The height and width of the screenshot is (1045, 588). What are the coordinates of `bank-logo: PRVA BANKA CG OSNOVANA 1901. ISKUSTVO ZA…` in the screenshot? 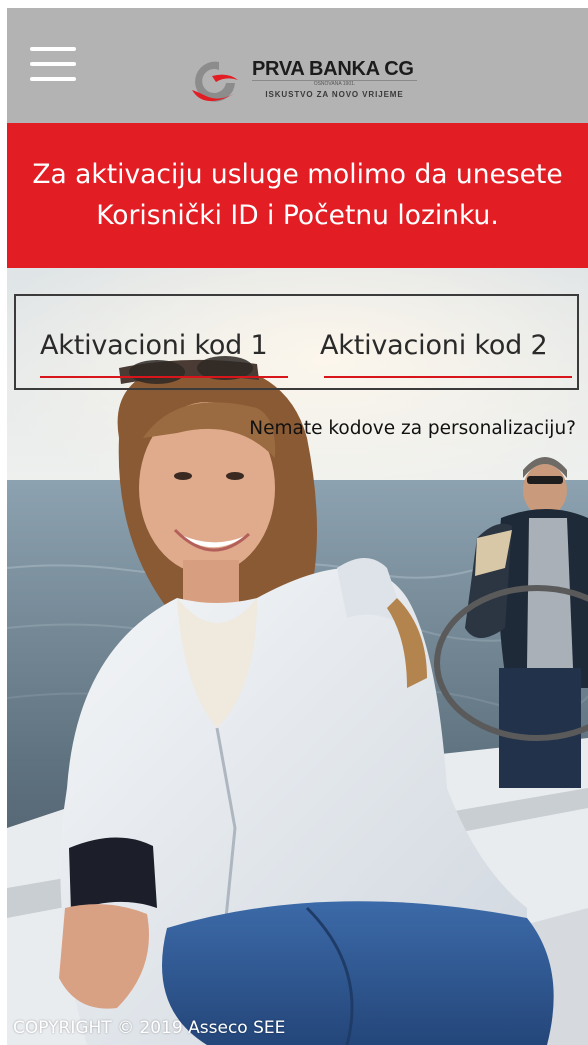 It's located at (302, 82).